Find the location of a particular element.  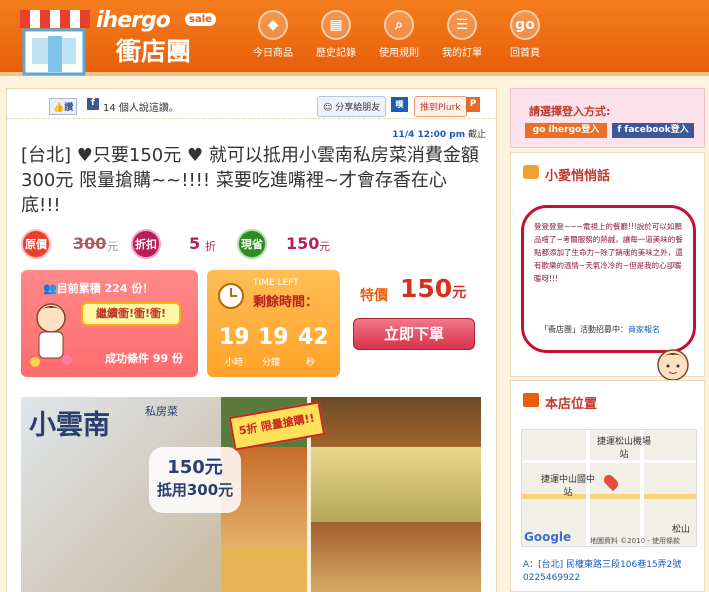

savings-value: 150 is located at coordinates (303, 243).